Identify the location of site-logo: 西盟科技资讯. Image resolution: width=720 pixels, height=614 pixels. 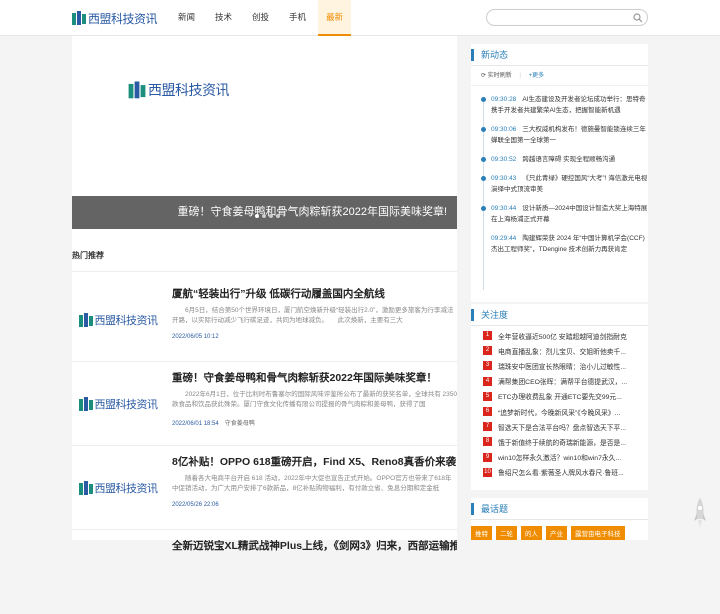
(115, 18).